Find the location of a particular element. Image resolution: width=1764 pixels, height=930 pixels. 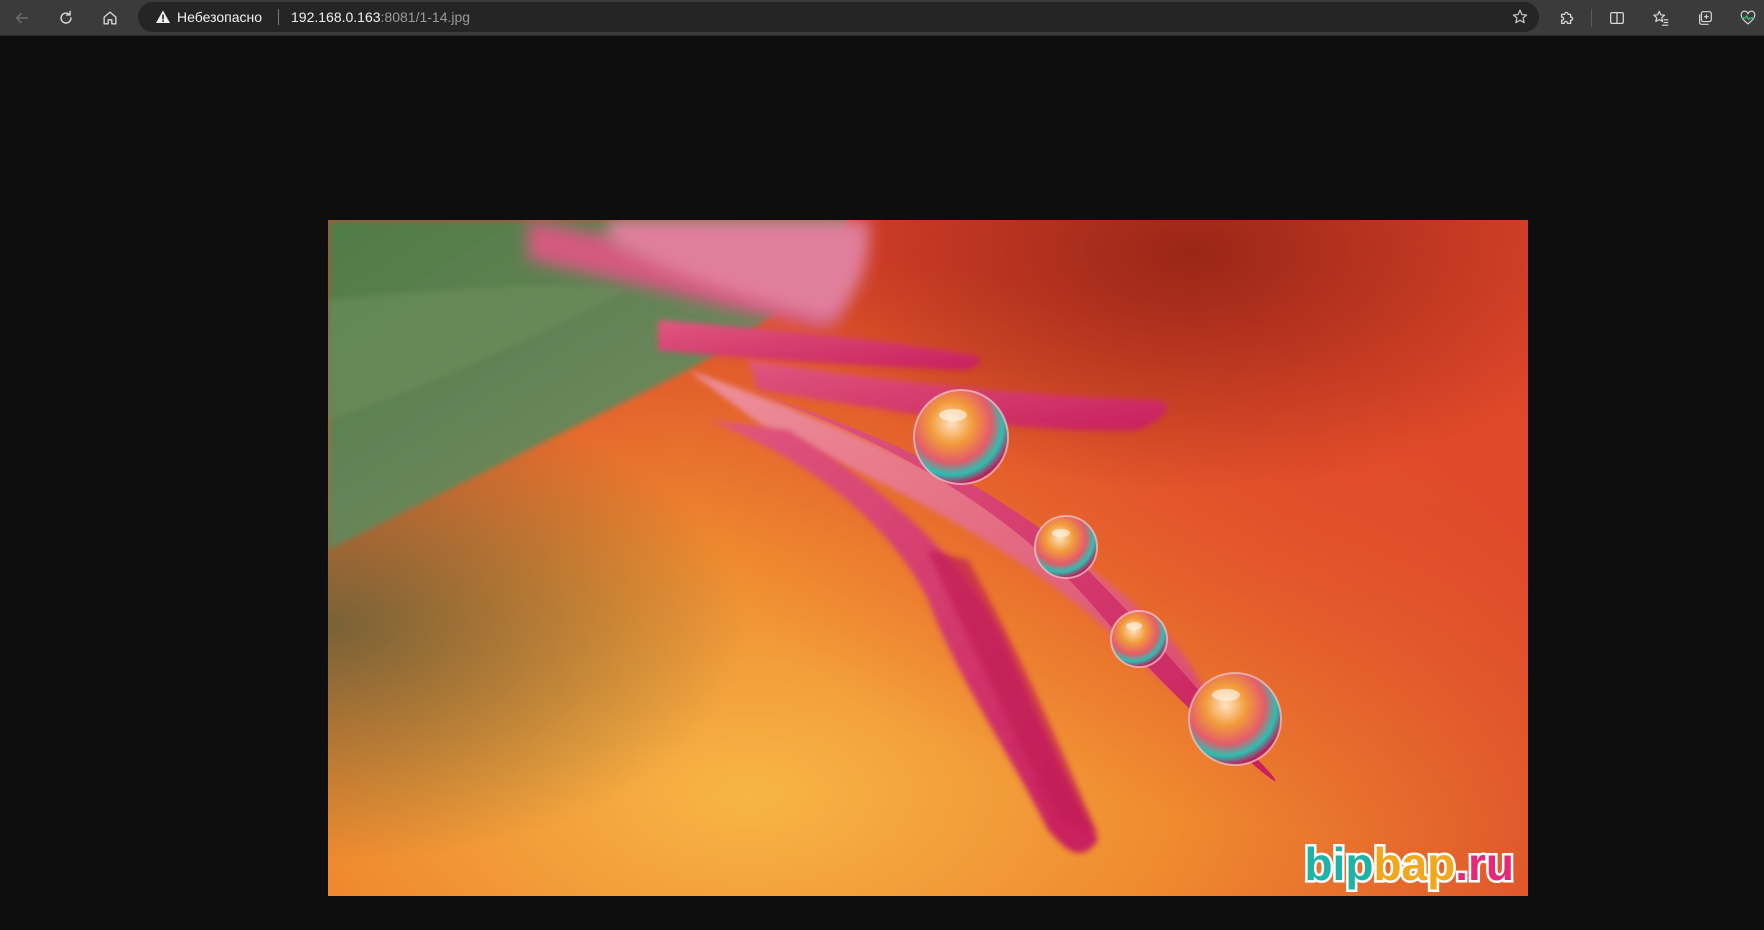

heartbeat-icon is located at coordinates (1748, 17).